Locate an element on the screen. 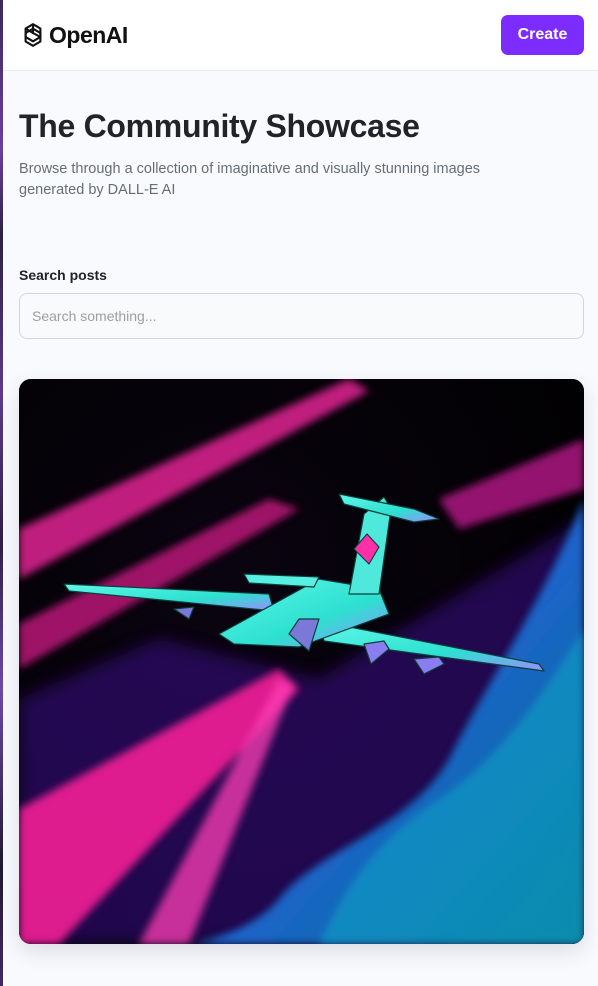  search-input is located at coordinates (301, 316).